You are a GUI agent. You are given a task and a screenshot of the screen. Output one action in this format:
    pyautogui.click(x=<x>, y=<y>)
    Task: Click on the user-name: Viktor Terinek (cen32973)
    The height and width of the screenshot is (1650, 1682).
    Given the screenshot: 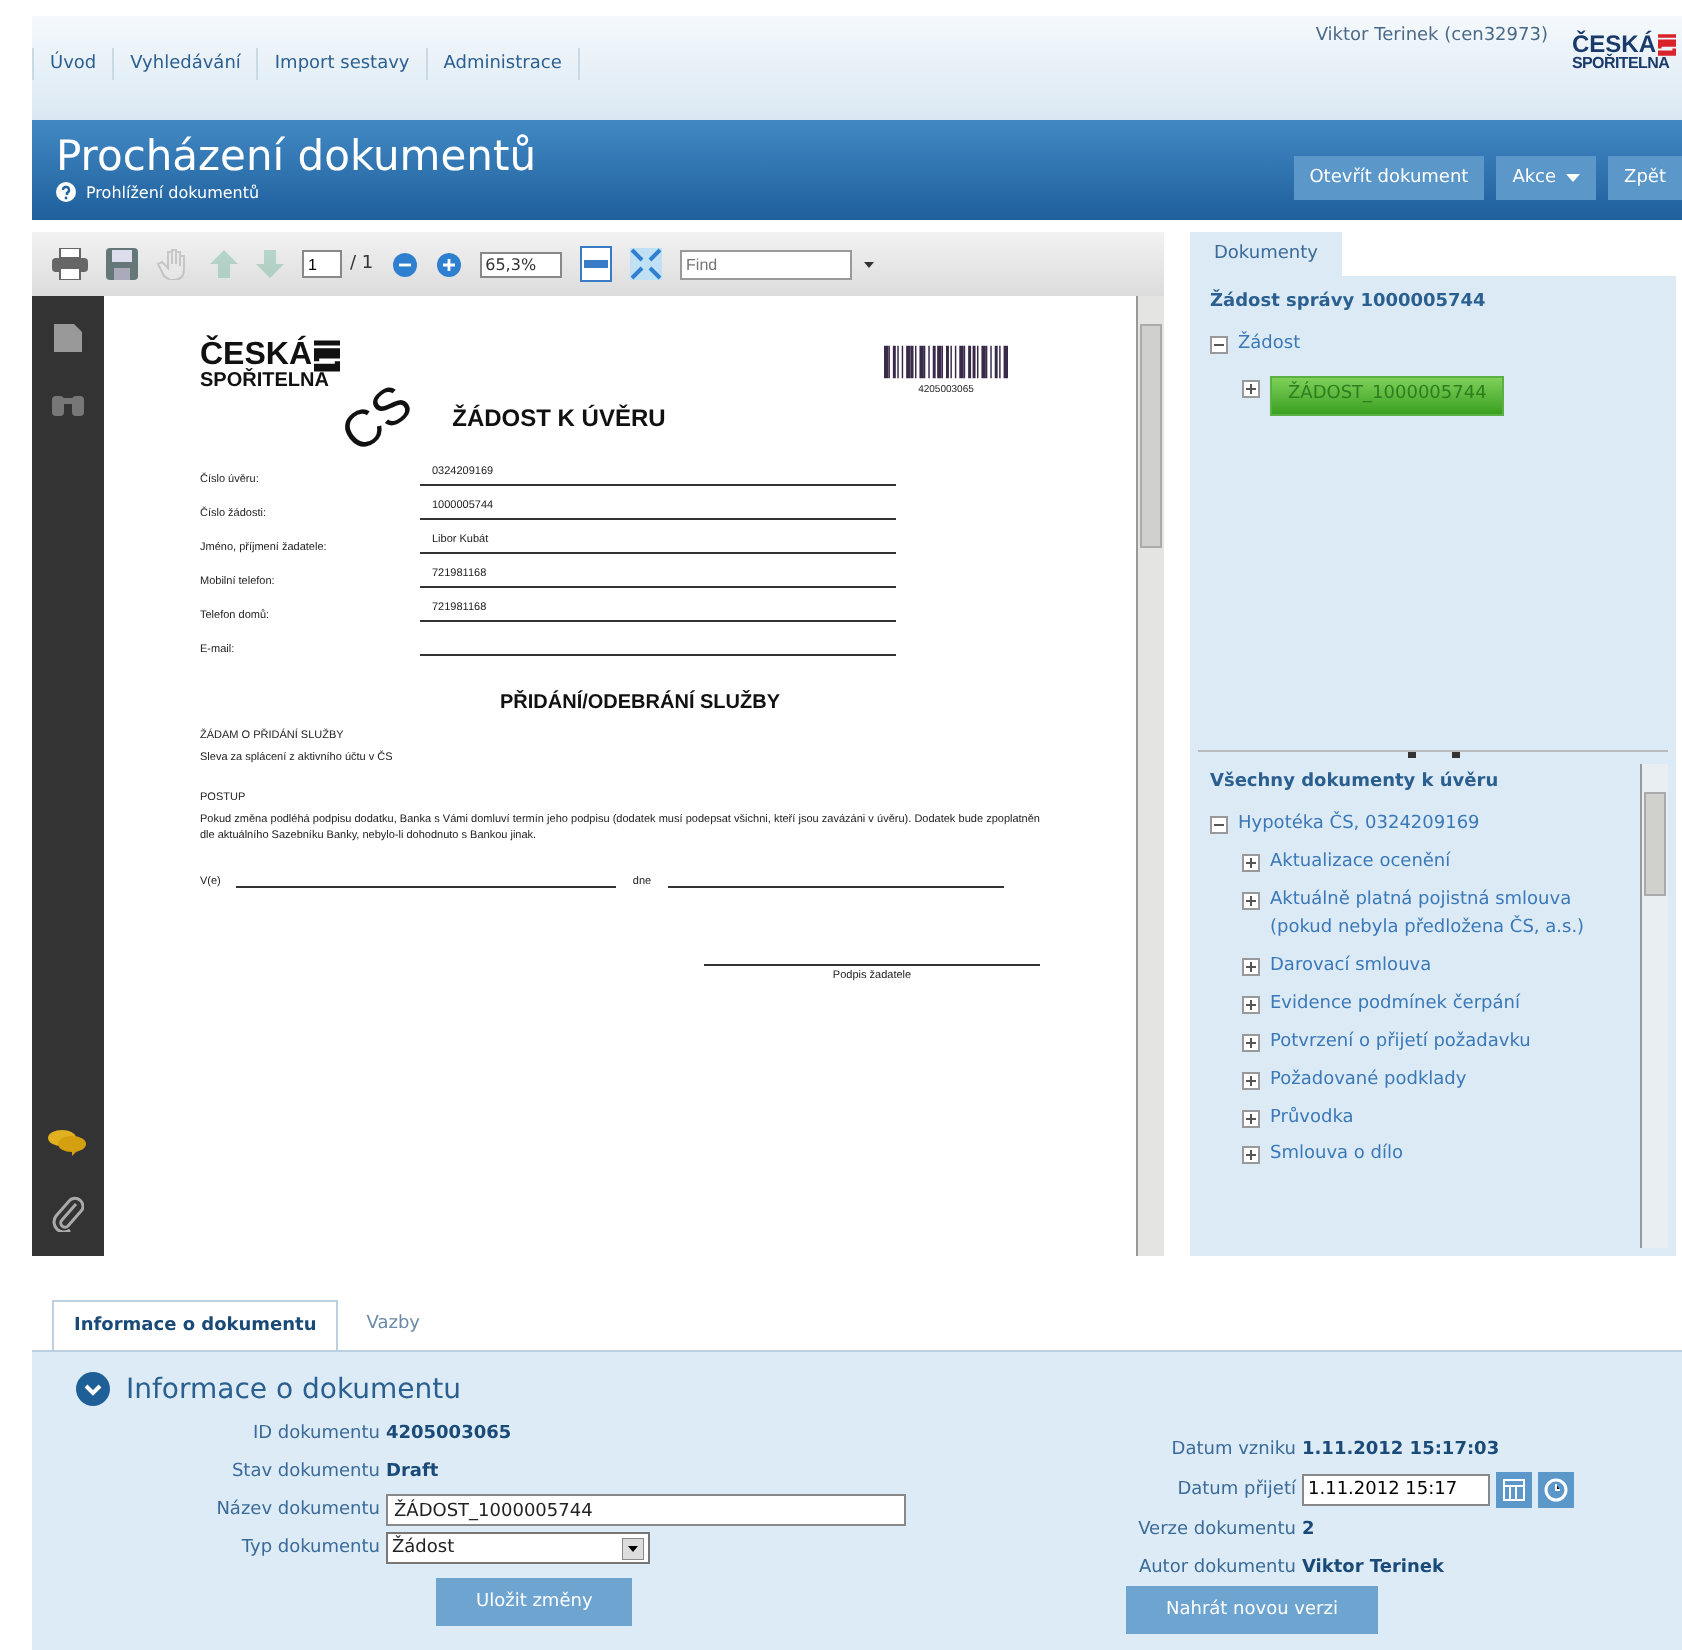 What is the action you would take?
    pyautogui.click(x=1431, y=36)
    